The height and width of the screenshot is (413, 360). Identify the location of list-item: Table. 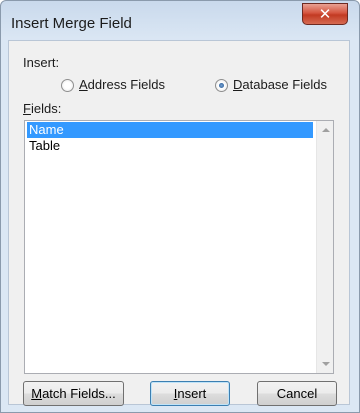
(170, 146).